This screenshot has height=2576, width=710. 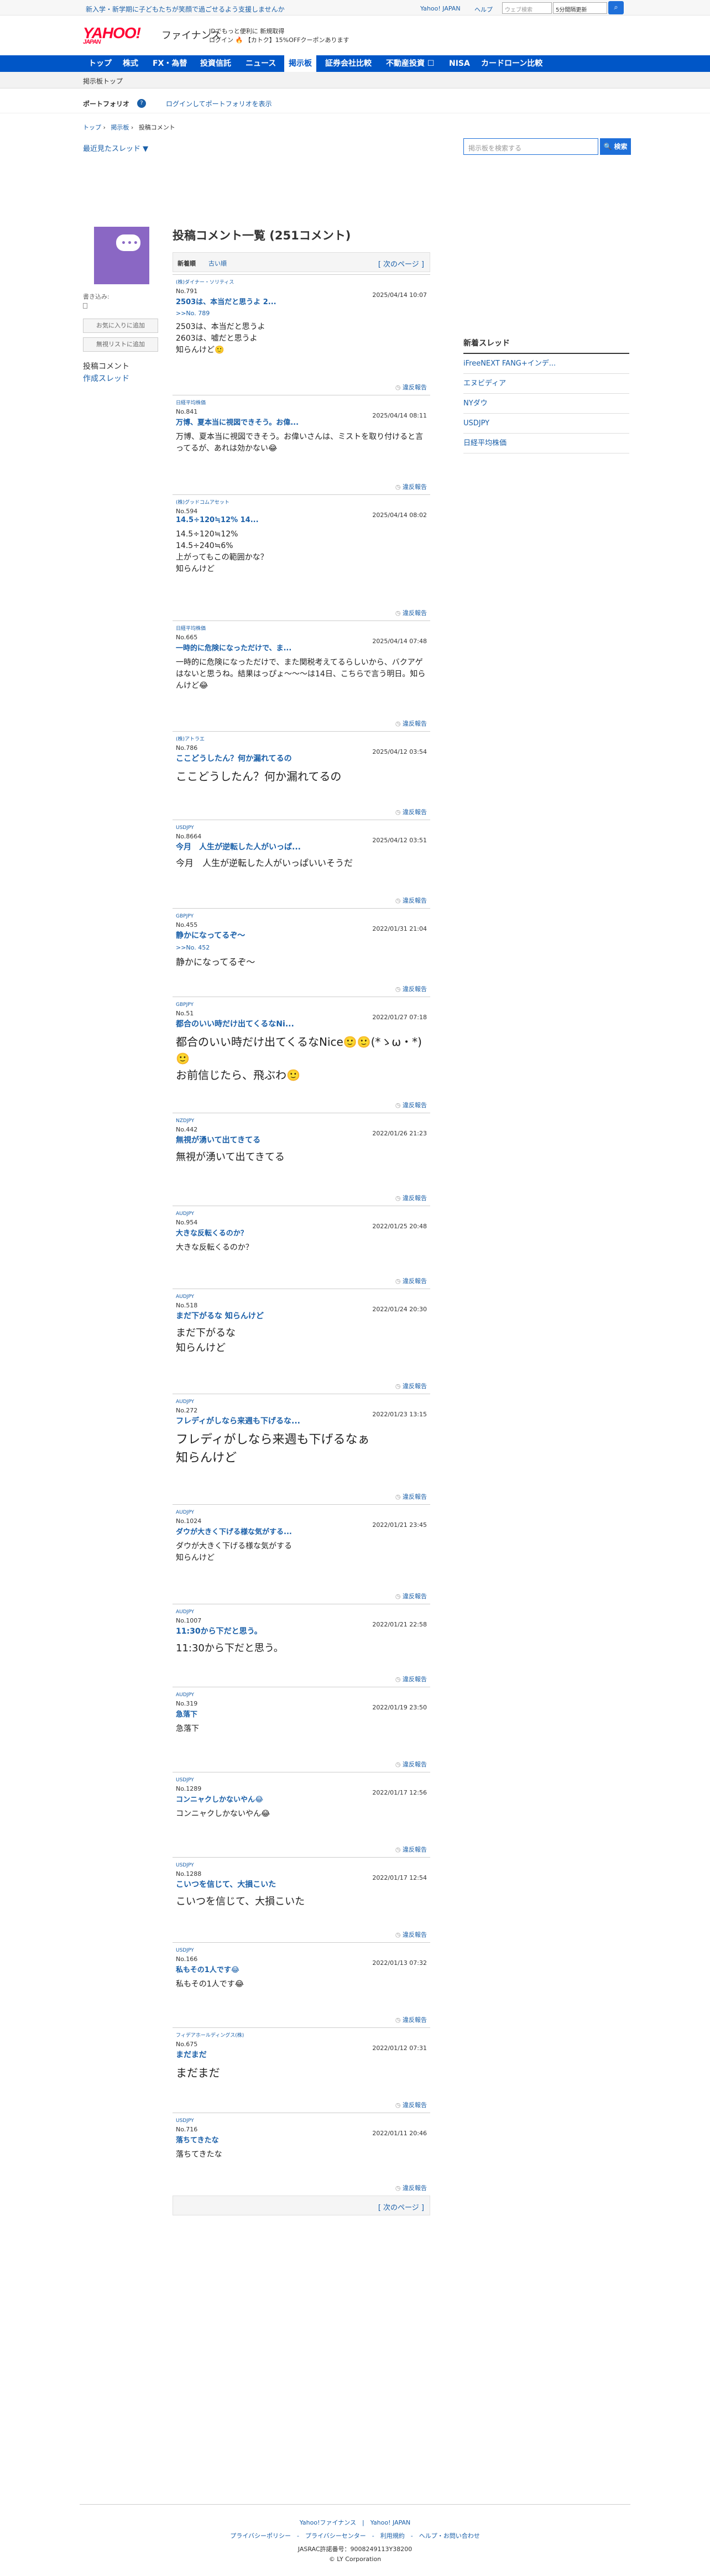 I want to click on post-date: 2022/01/27 07:18, so click(x=400, y=1017).